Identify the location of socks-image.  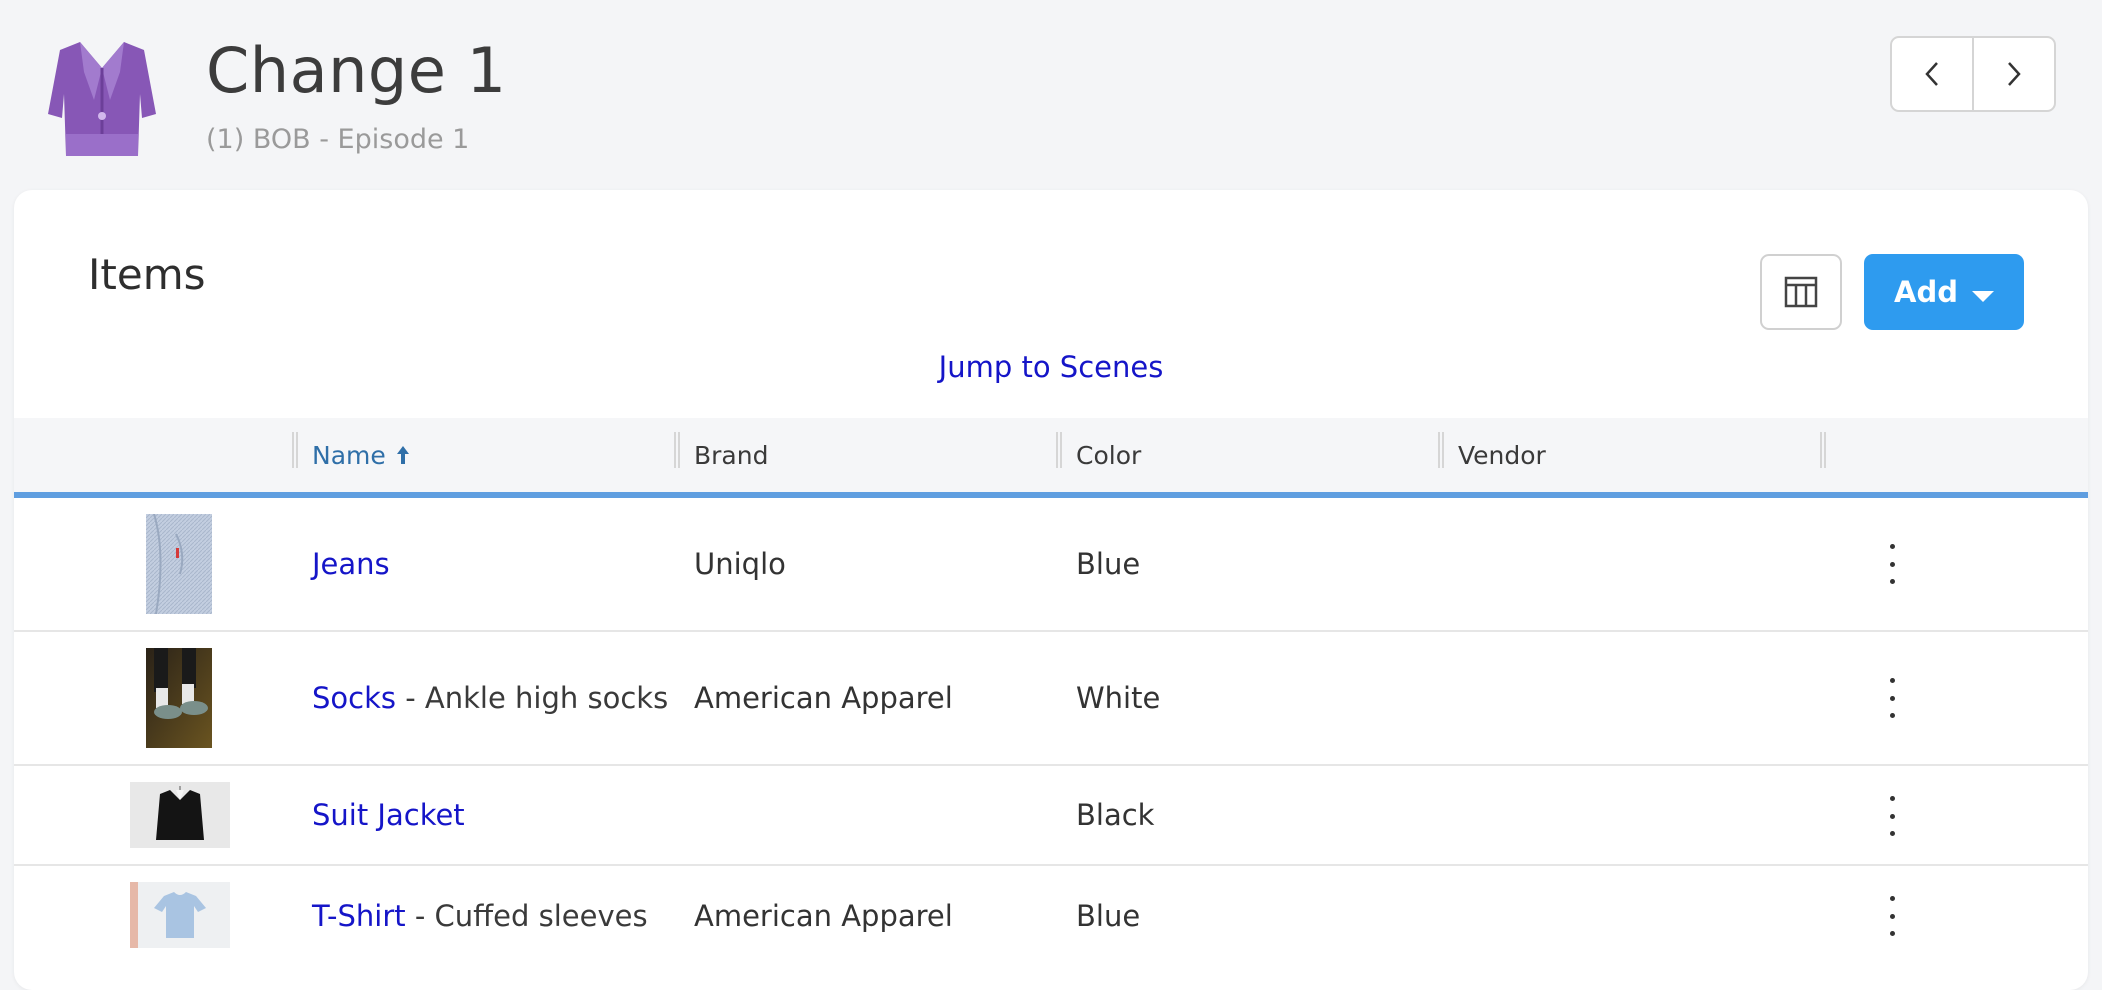
(179, 698).